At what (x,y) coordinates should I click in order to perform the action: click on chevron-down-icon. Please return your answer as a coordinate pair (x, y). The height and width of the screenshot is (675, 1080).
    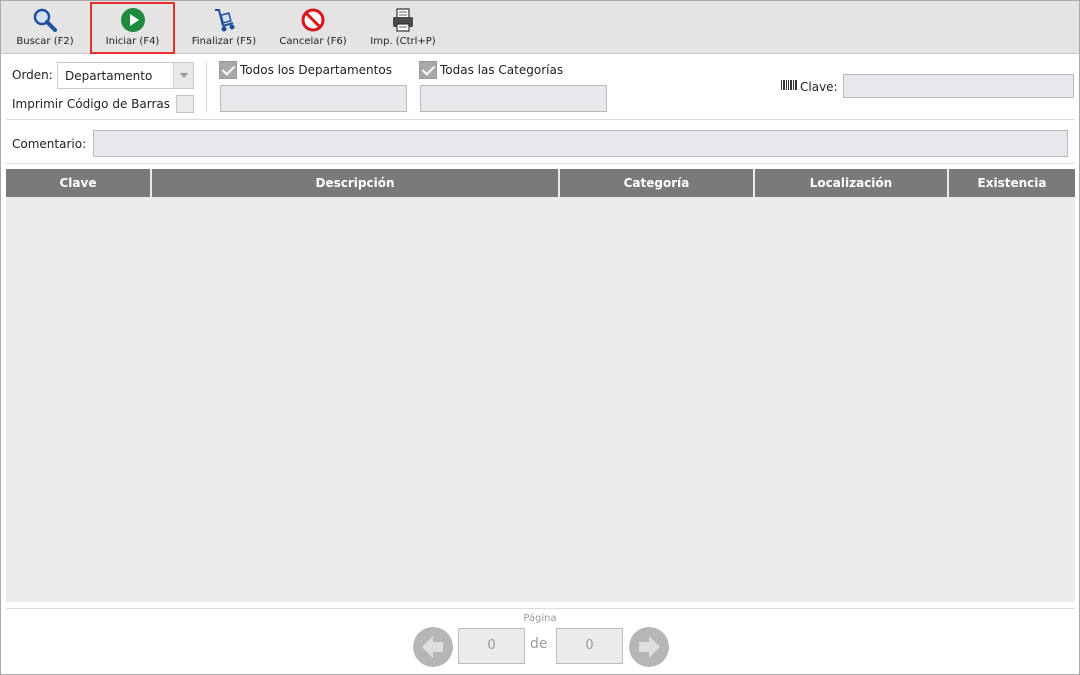
    Looking at the image, I should click on (184, 75).